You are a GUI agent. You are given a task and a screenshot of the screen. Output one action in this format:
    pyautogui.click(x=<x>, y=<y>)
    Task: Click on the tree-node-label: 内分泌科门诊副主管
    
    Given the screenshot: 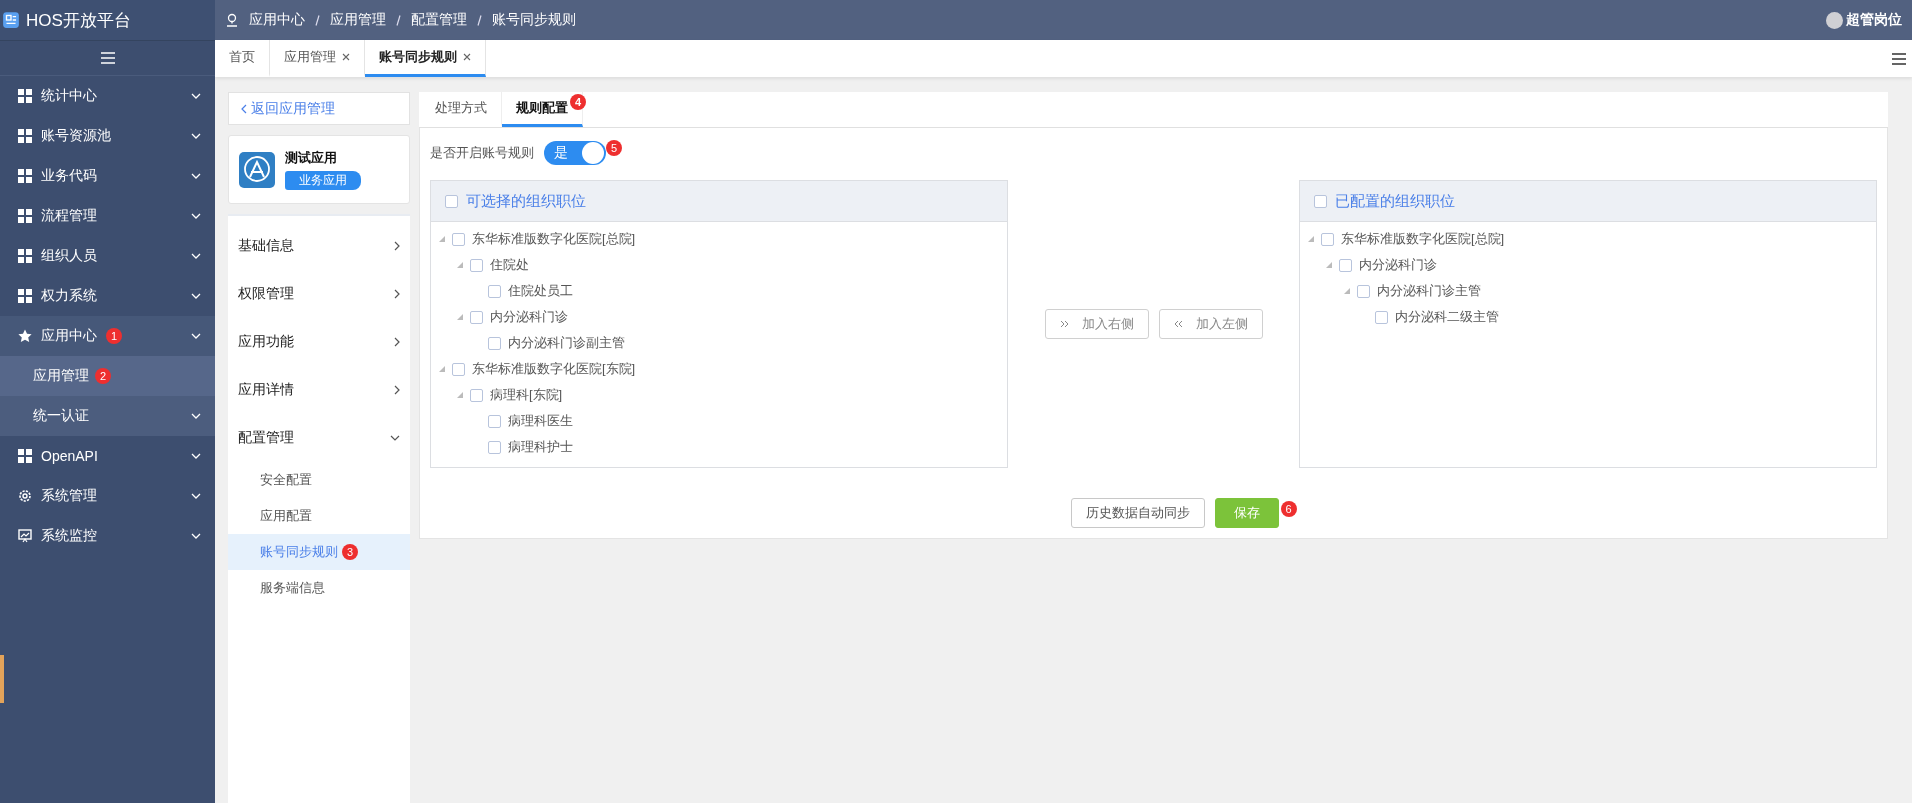 What is the action you would take?
    pyautogui.click(x=566, y=343)
    